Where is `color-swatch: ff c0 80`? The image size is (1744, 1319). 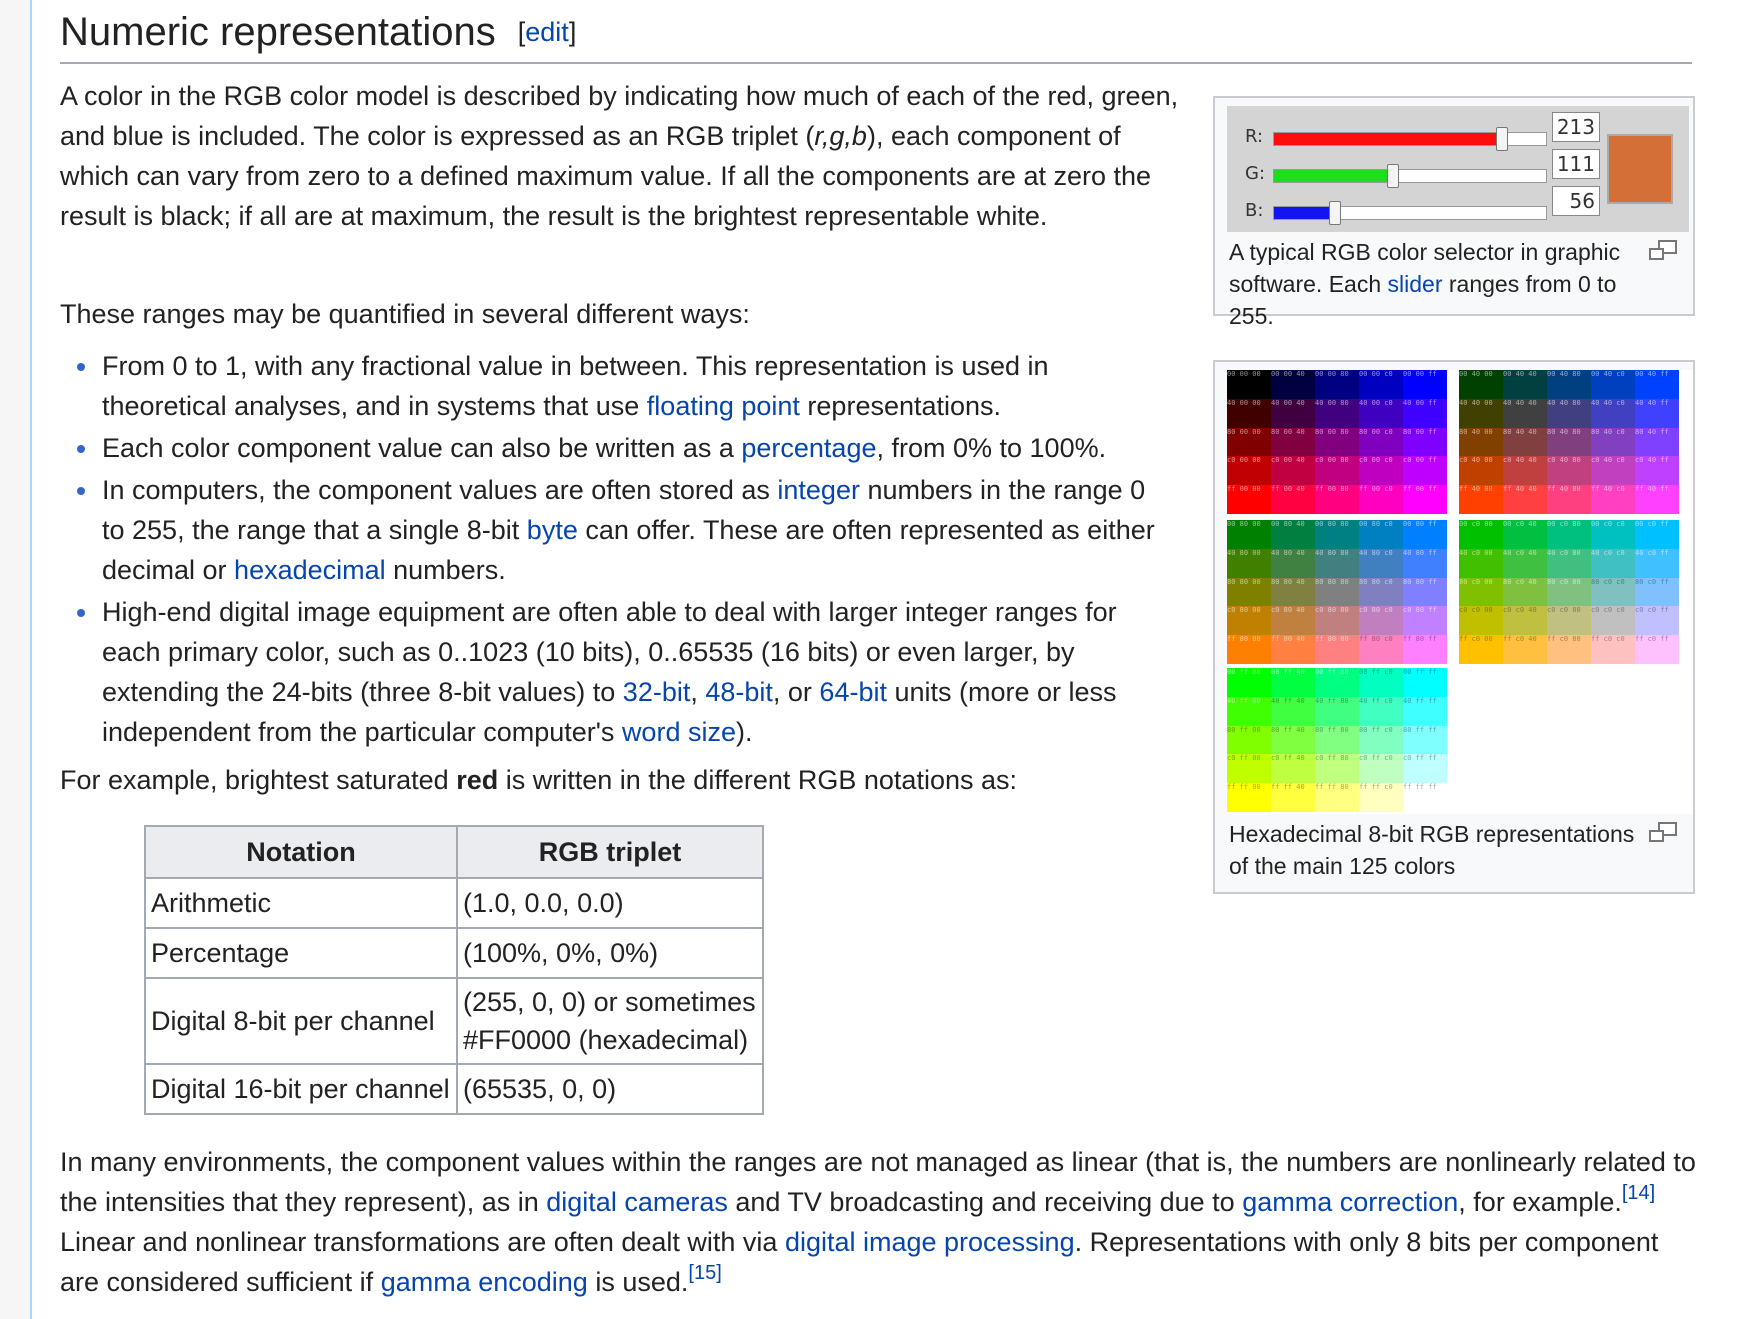
color-swatch: ff c0 80 is located at coordinates (1569, 649).